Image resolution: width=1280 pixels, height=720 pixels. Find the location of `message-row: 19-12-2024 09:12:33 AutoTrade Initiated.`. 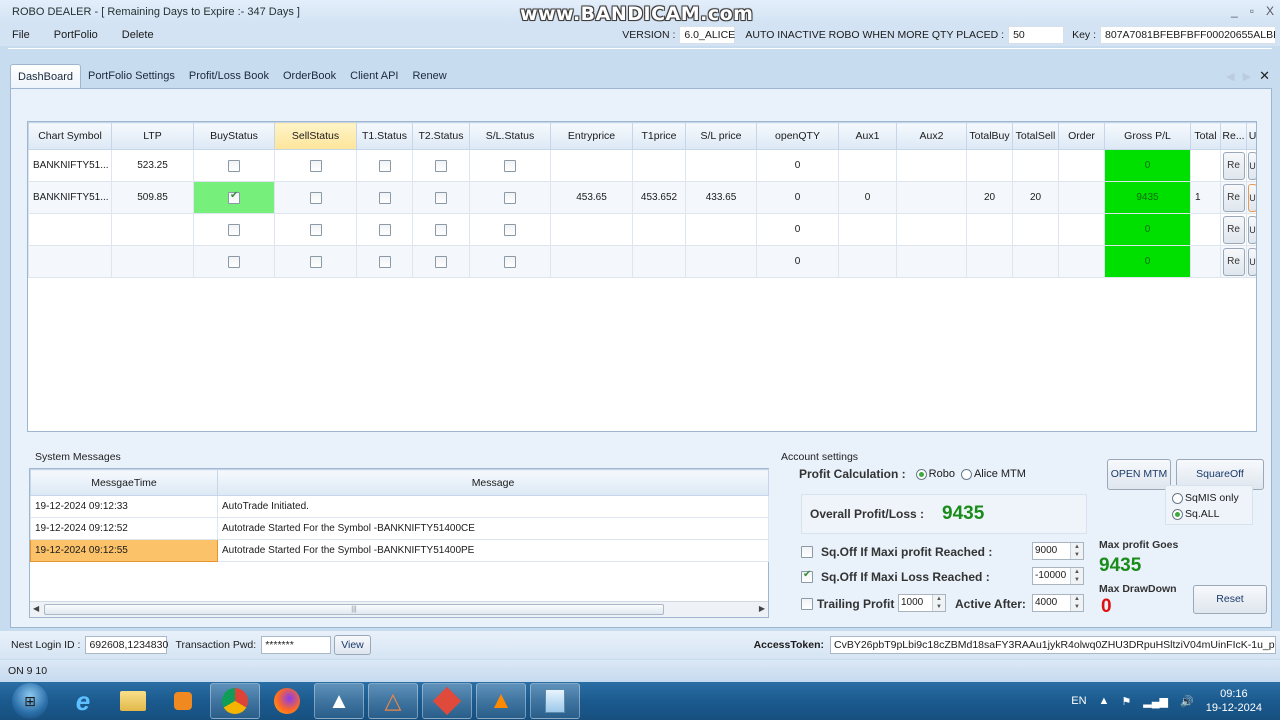

message-row: 19-12-2024 09:12:33 AutoTrade Initiated. is located at coordinates (399, 506).